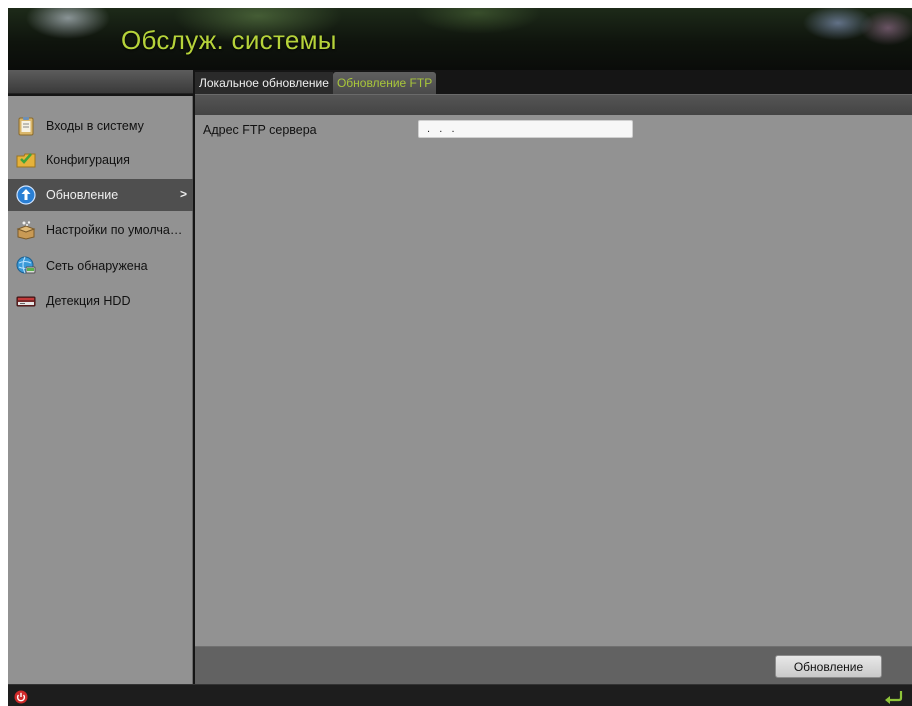 The height and width of the screenshot is (706, 912). I want to click on chevron-right-icon: >, so click(183, 194).